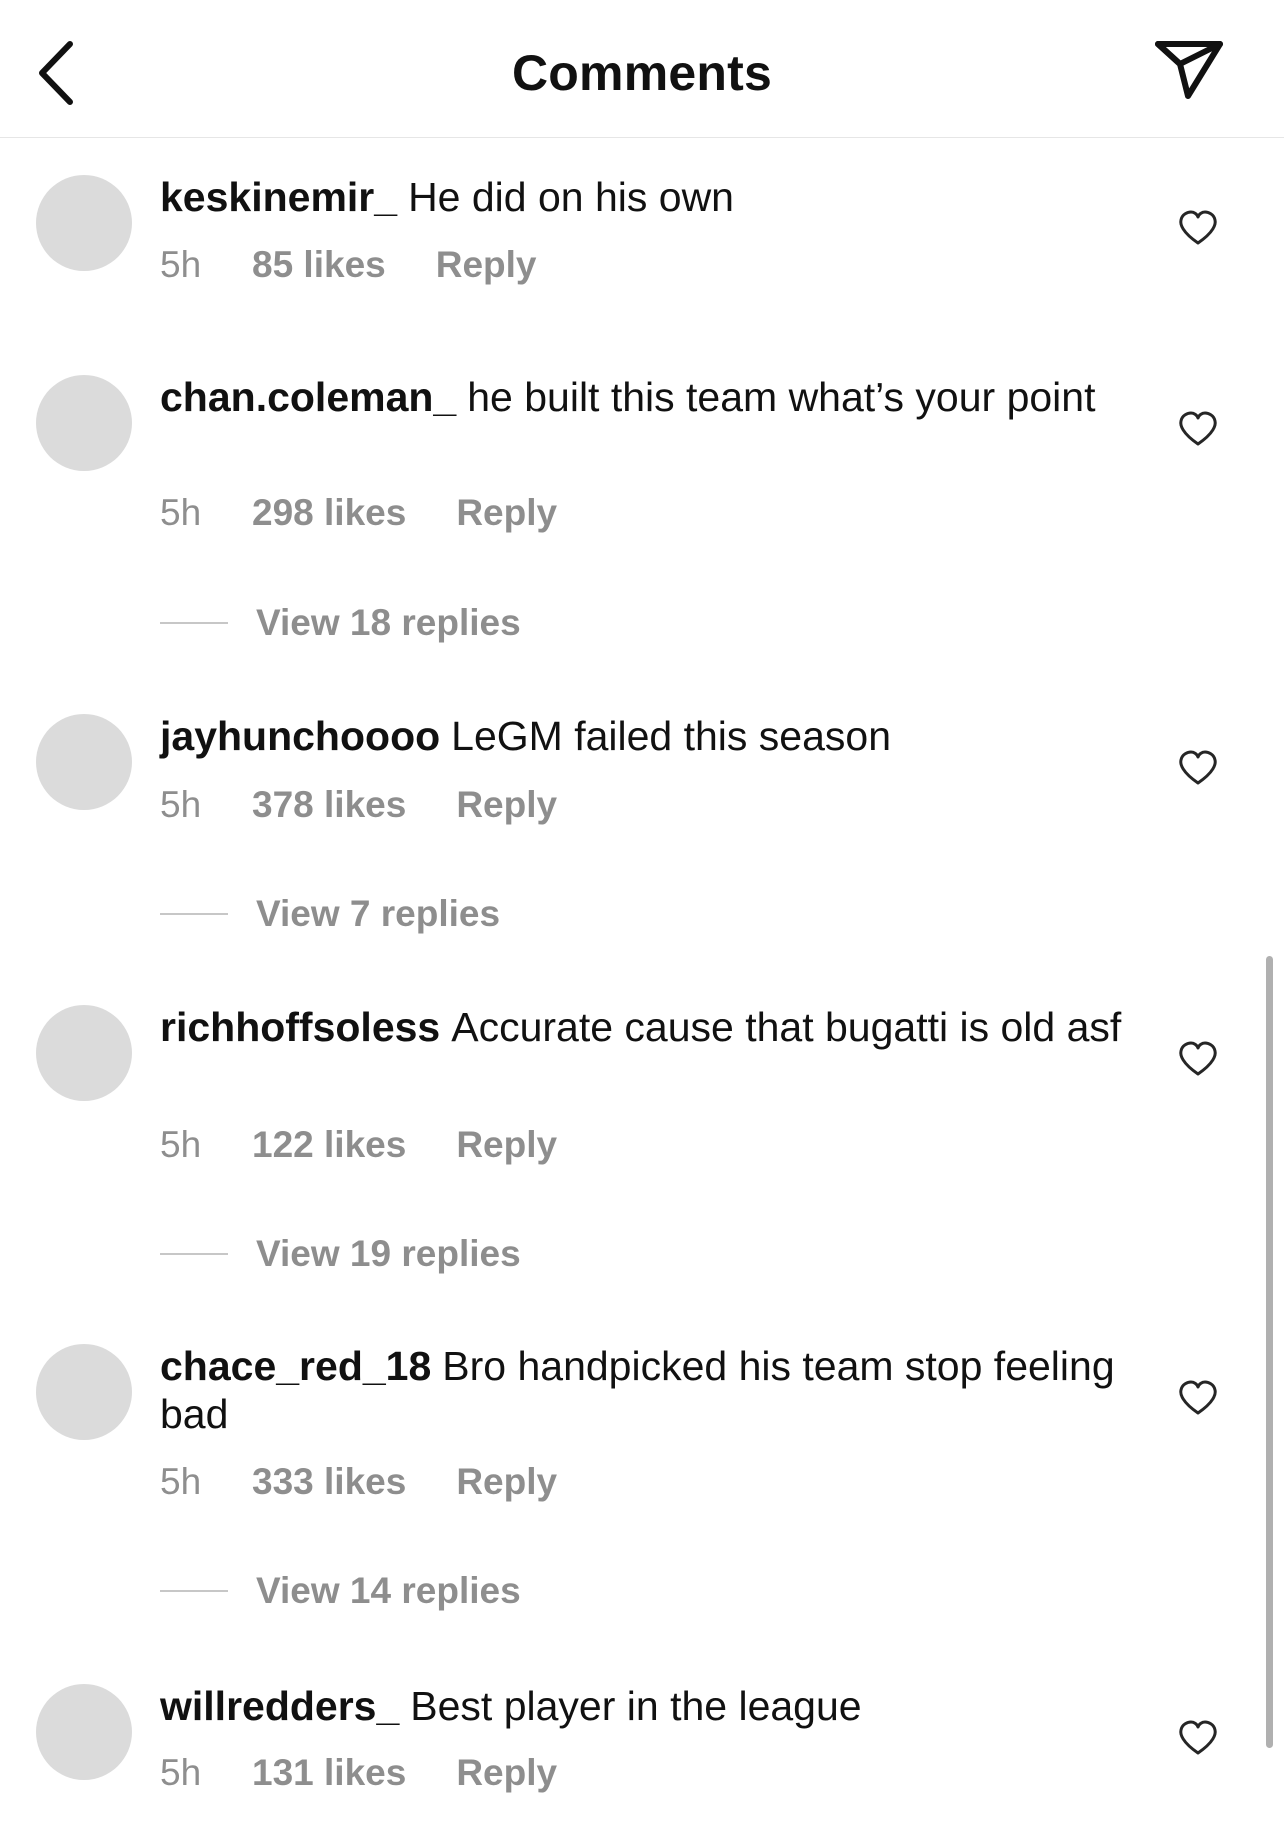 The image size is (1284, 1837). Describe the element at coordinates (279, 1706) in the screenshot. I see `comment-username: willredders_` at that location.